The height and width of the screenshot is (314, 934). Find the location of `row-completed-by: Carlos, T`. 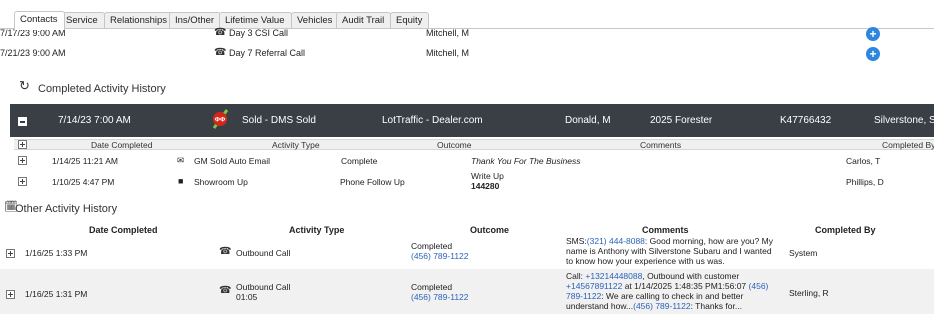

row-completed-by: Carlos, T is located at coordinates (863, 161).